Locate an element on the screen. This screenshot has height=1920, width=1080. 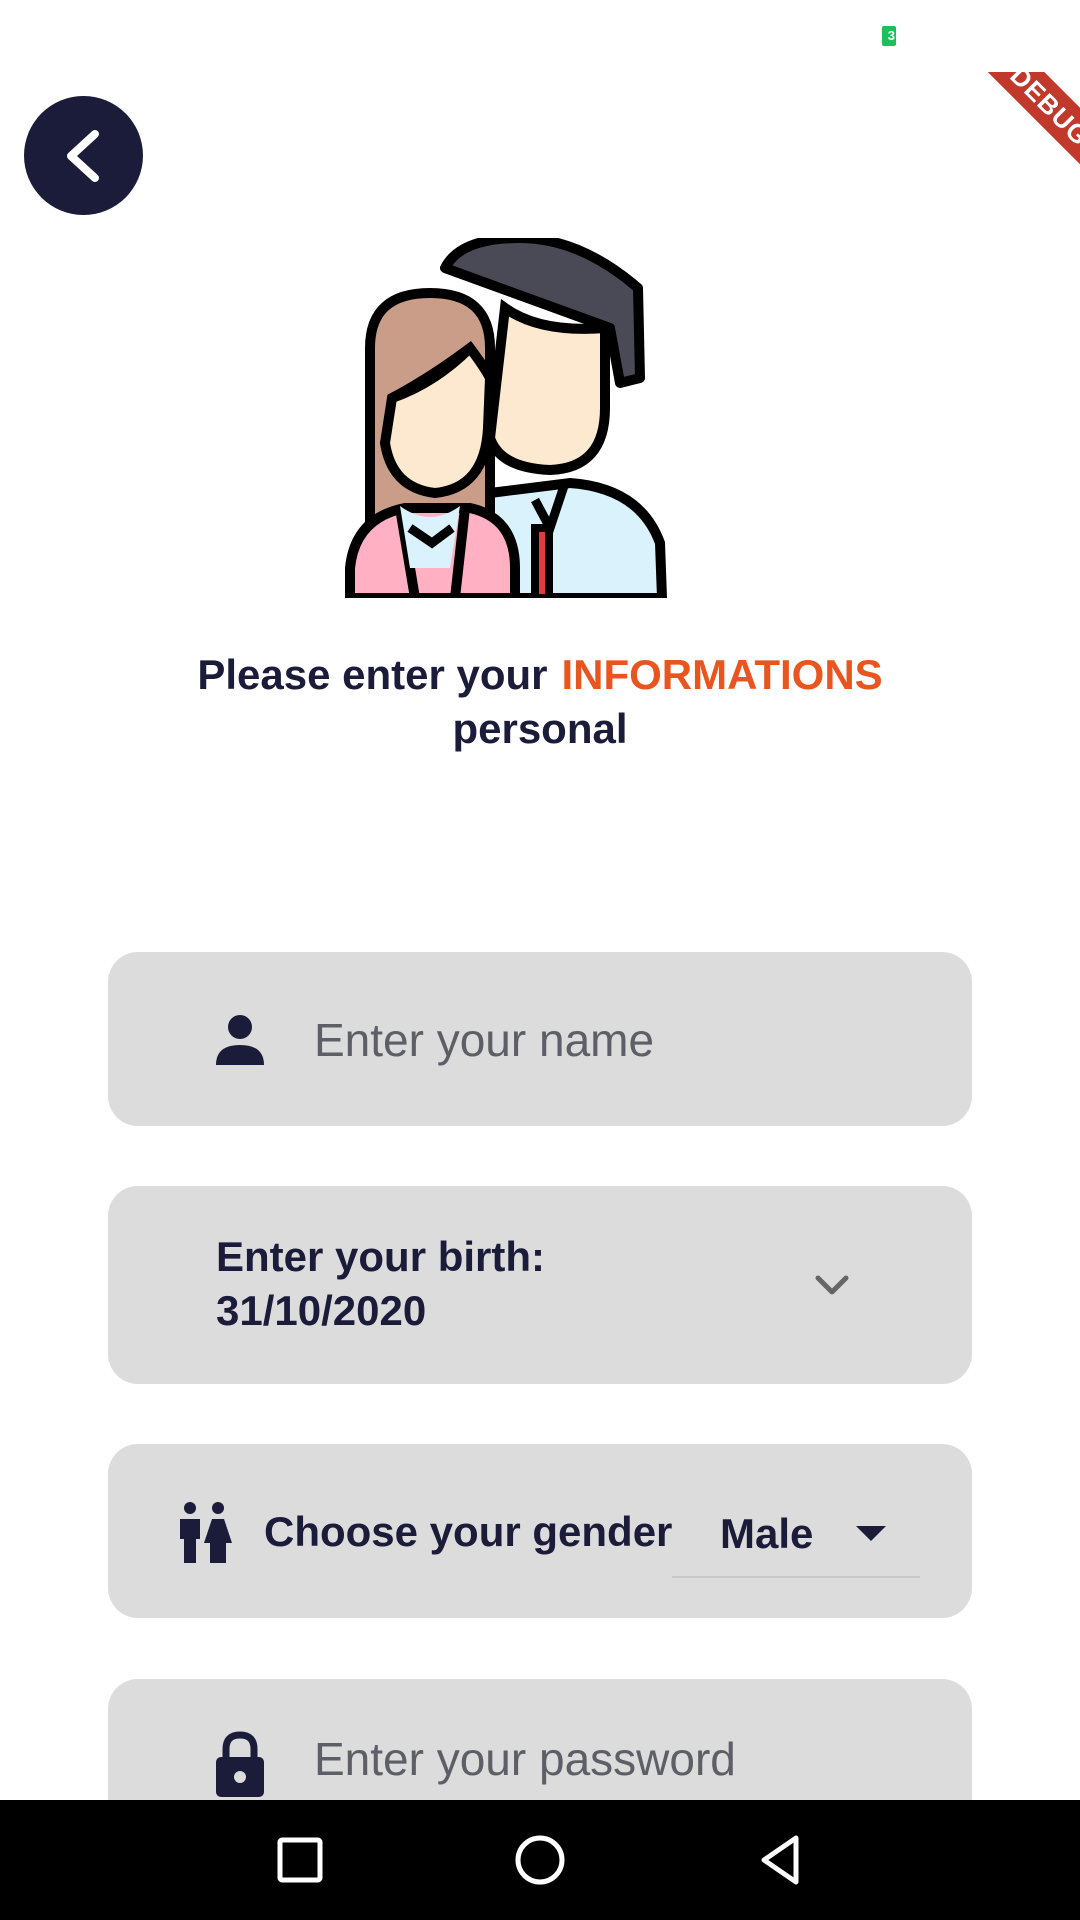
back-nav-button is located at coordinates (780, 1860).